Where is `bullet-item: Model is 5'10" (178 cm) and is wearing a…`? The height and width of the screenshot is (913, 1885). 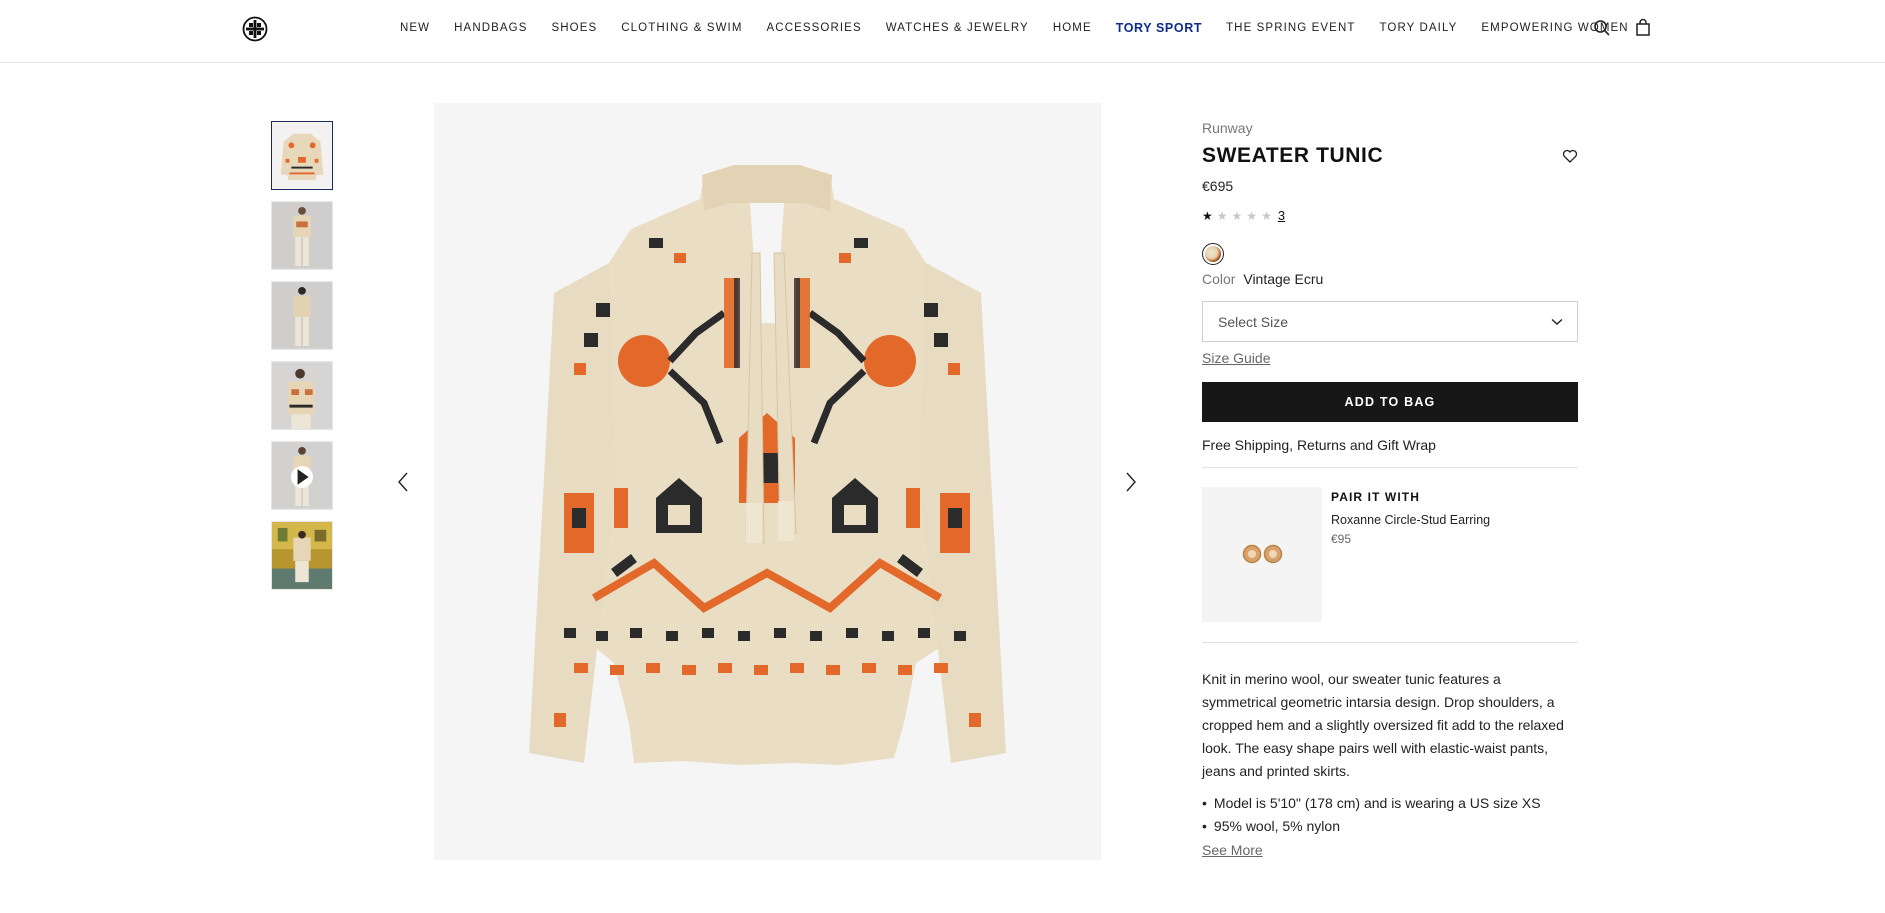 bullet-item: Model is 5'10" (178 cm) and is wearing a… is located at coordinates (1390, 803).